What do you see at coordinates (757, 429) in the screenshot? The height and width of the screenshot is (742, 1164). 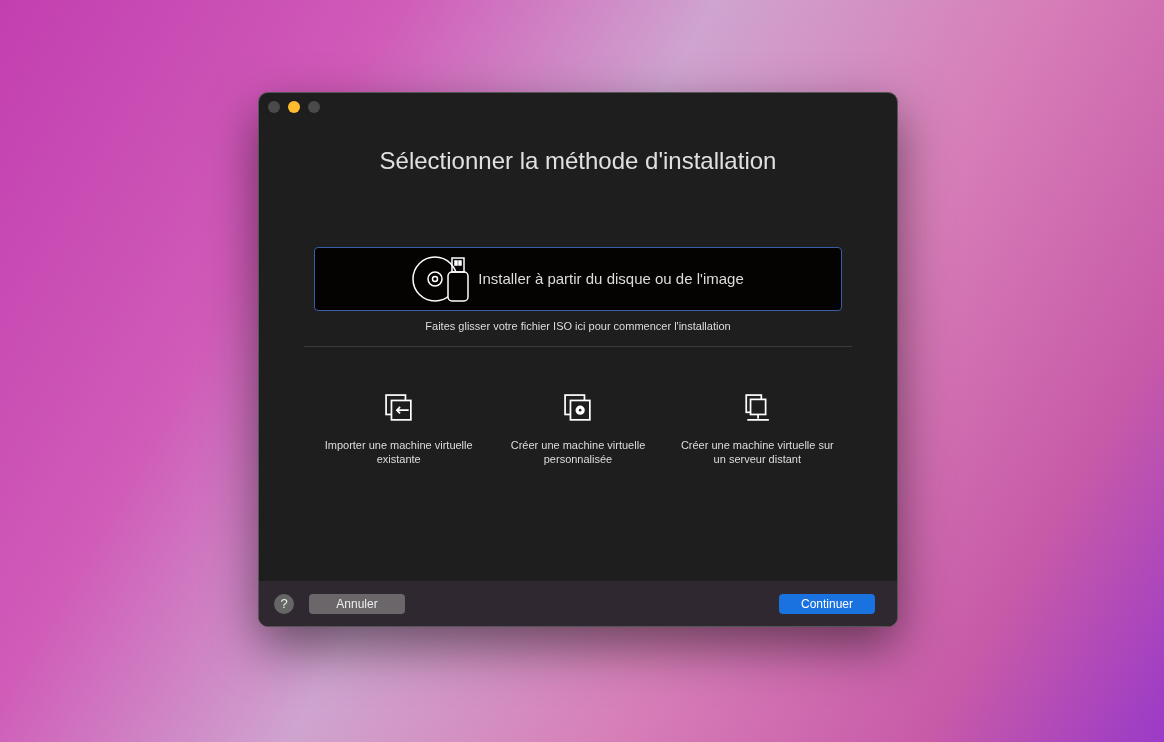 I see `install-method-option: Créer une machine virtuelle sur un serveur distant` at bounding box center [757, 429].